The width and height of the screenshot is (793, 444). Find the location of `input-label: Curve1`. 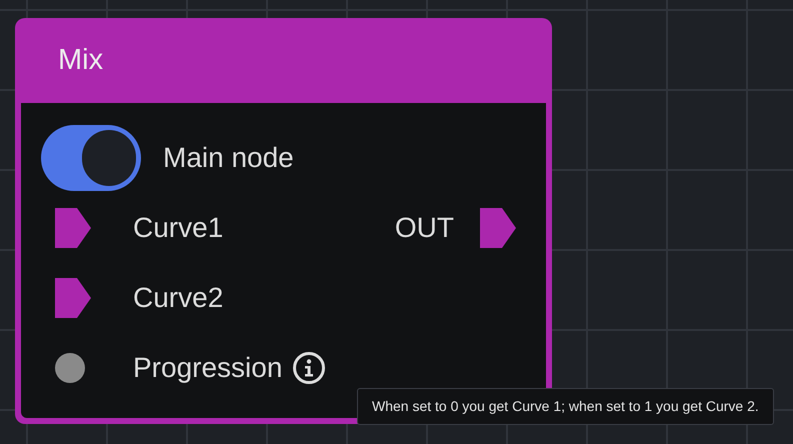

input-label: Curve1 is located at coordinates (178, 228).